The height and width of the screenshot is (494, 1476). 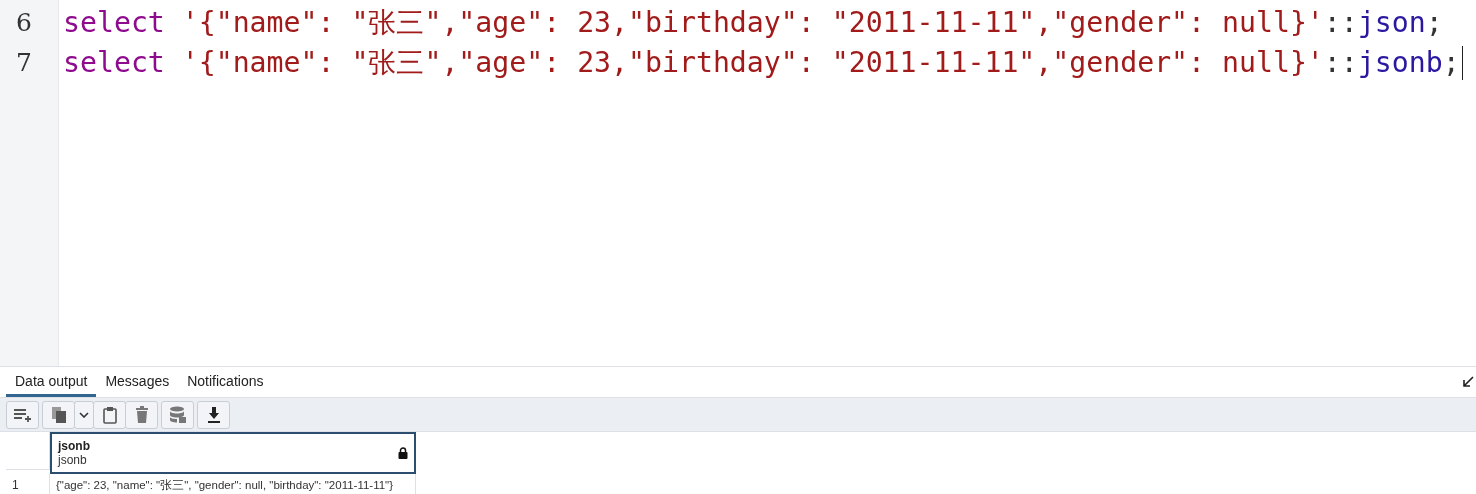 I want to click on delete-button, so click(x=141, y=414).